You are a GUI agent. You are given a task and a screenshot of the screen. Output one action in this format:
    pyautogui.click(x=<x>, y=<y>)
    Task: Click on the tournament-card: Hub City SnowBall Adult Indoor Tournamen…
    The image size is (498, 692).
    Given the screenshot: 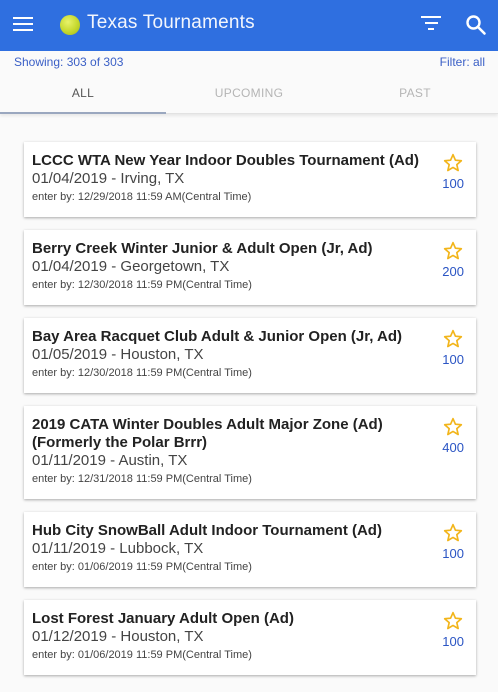 What is the action you would take?
    pyautogui.click(x=250, y=549)
    